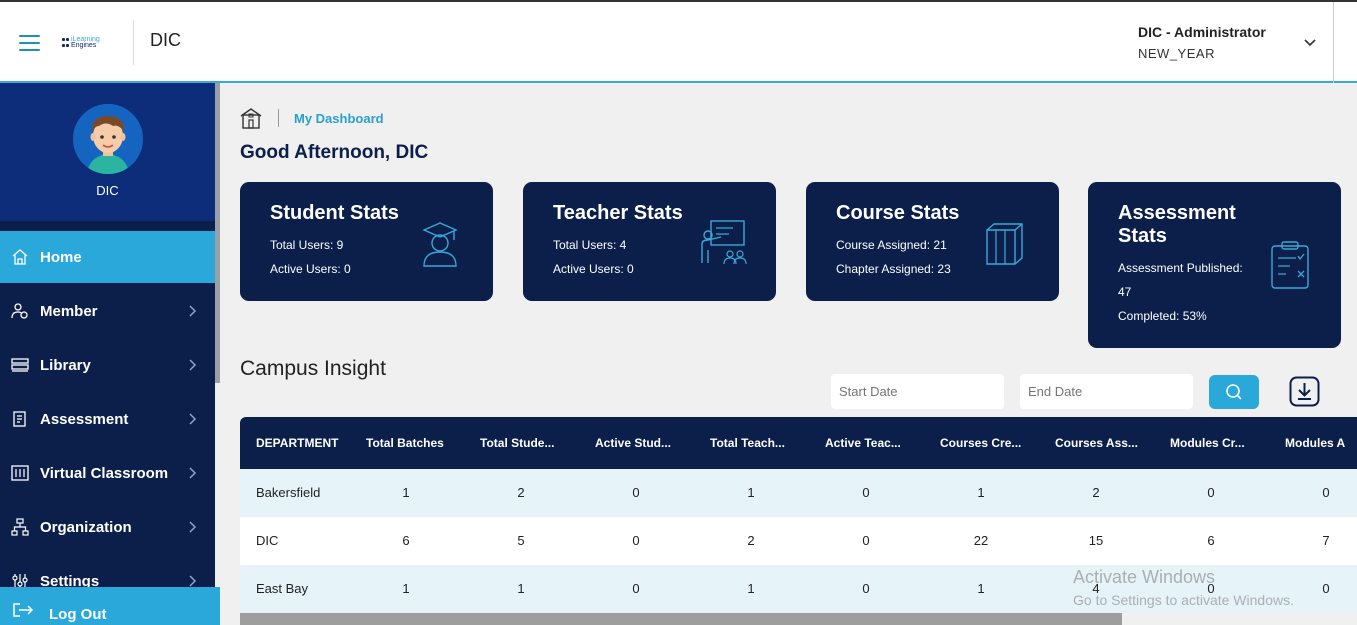 This screenshot has width=1357, height=625. I want to click on card-title: Student Stats, so click(334, 213).